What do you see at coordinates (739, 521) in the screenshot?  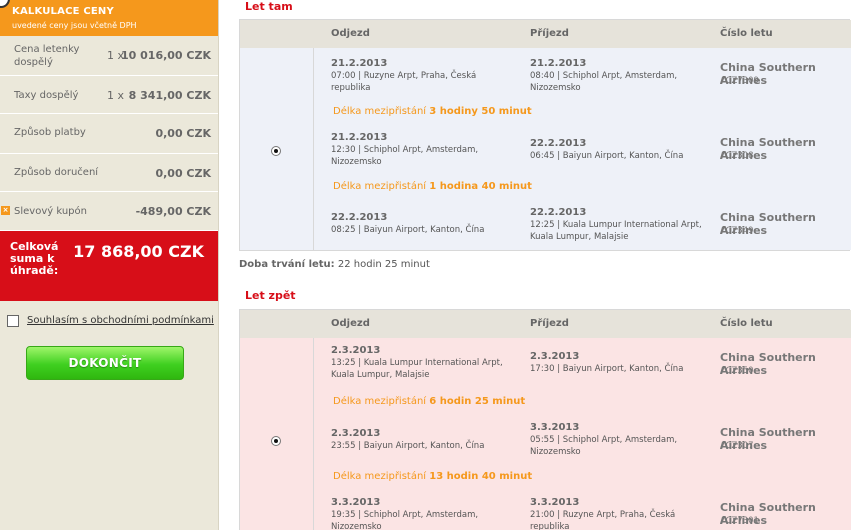 I see `segment-flight-number: / CZ7301` at bounding box center [739, 521].